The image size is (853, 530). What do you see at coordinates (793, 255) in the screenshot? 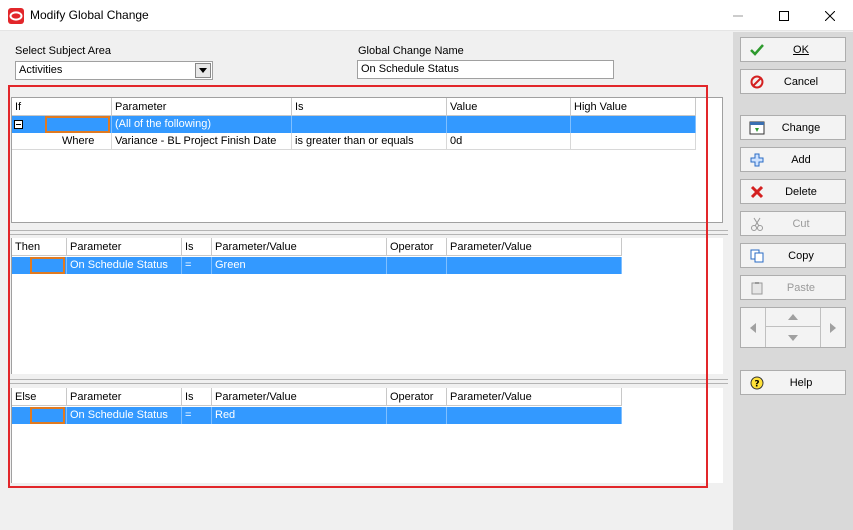
I see `copy-button: Copy` at bounding box center [793, 255].